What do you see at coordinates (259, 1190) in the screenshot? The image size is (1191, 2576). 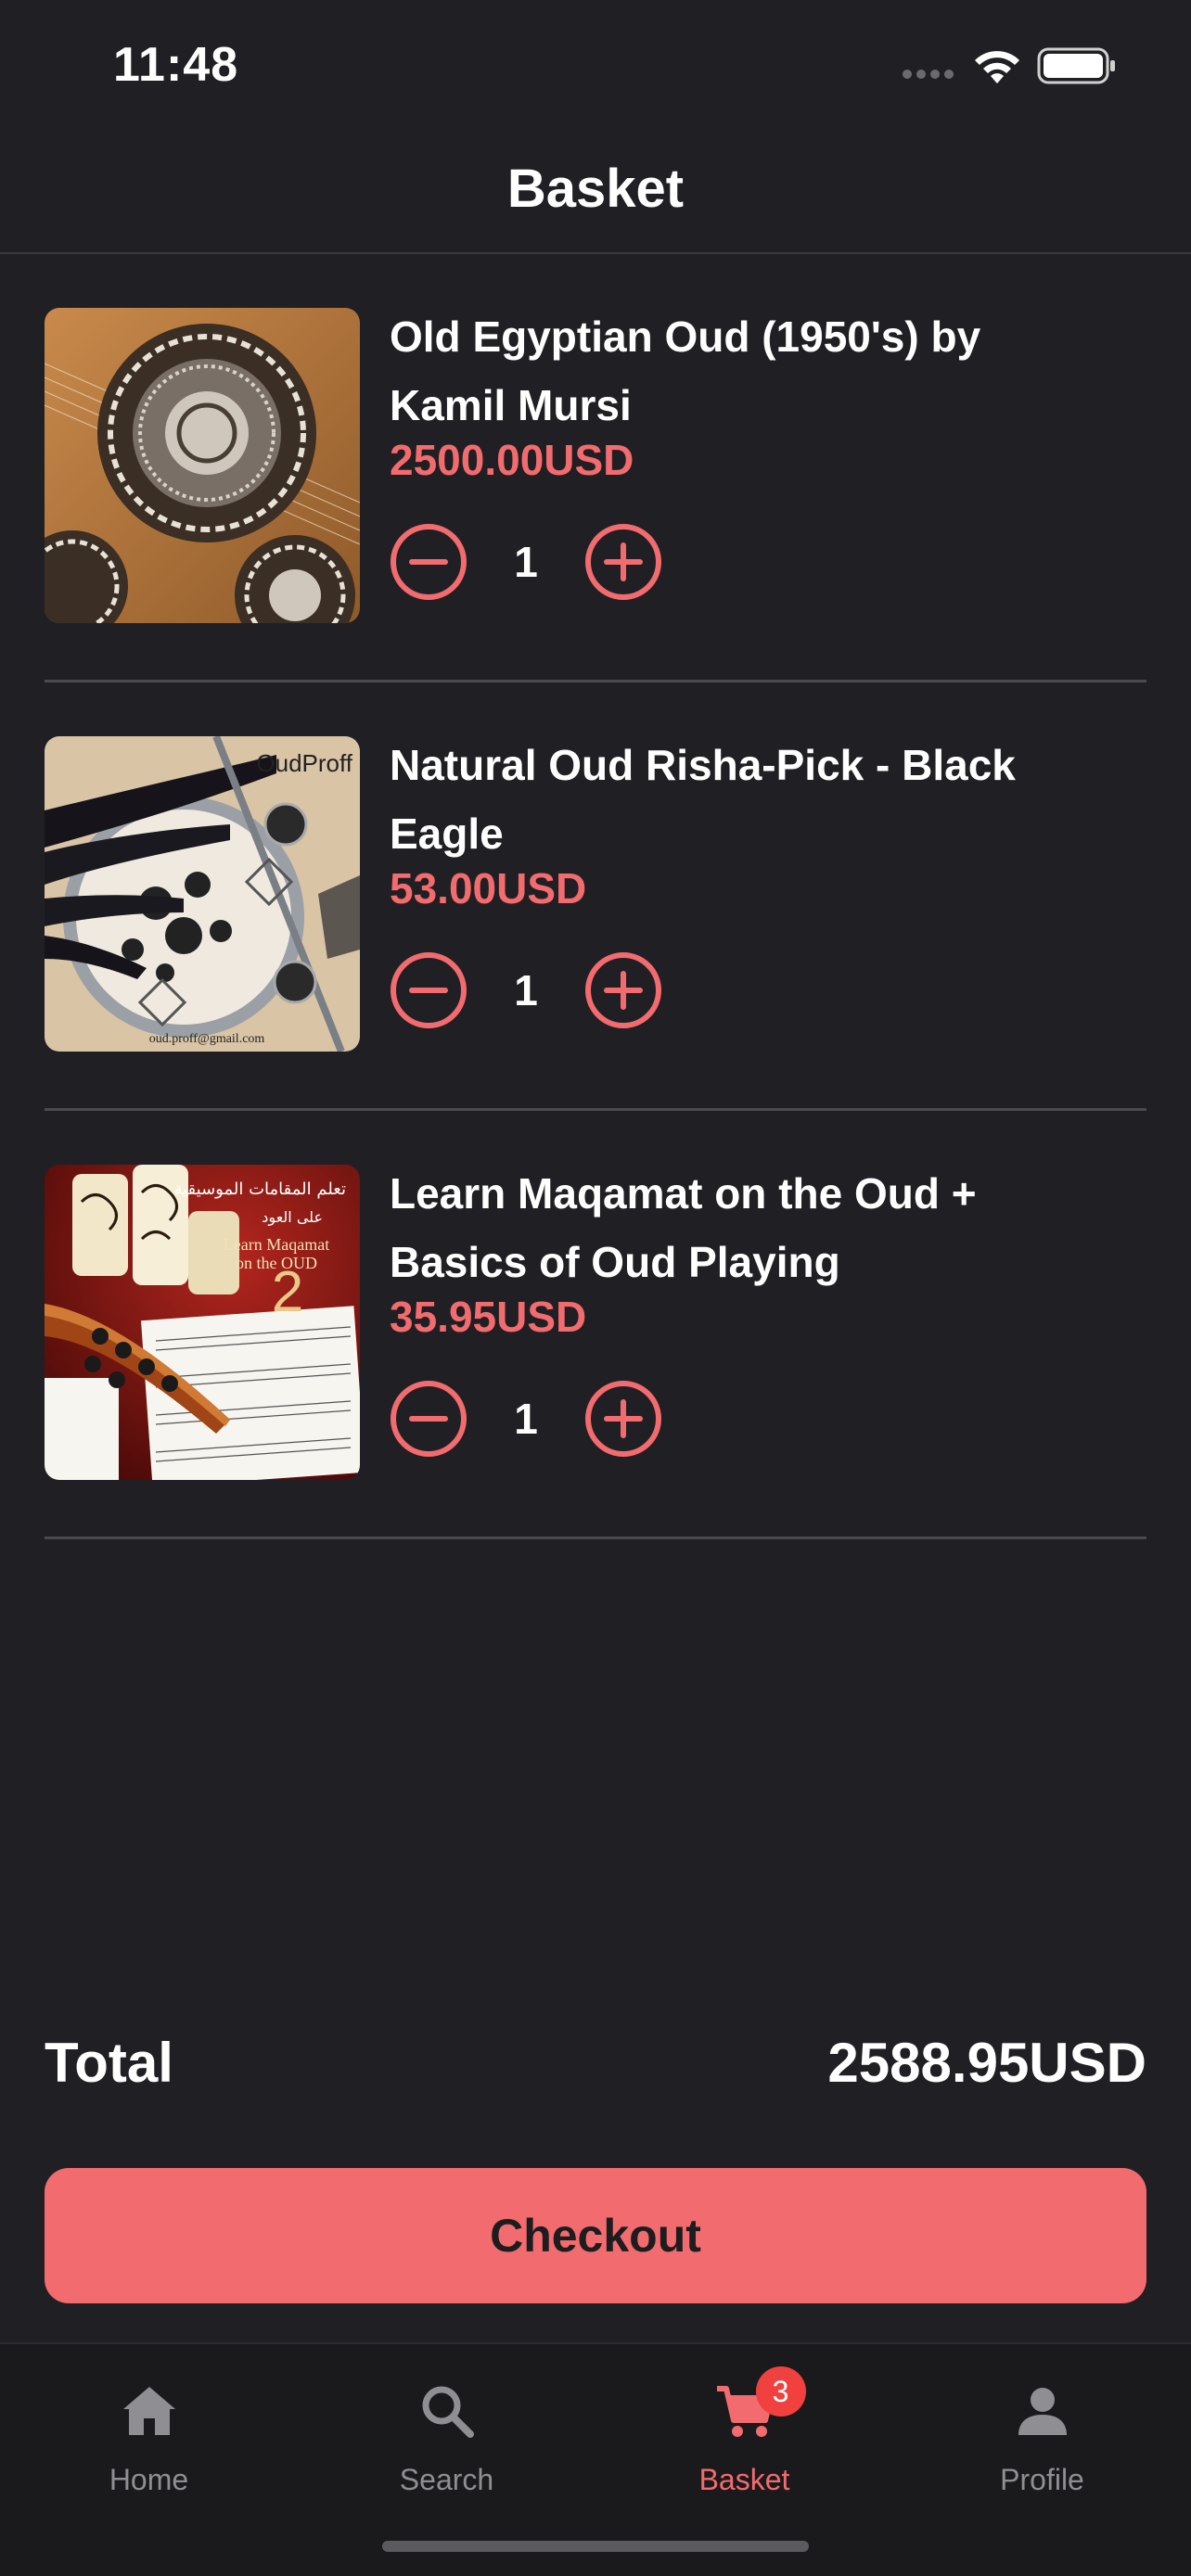 I see `image-arabic-title: تعلم المقامات الموسيقية` at bounding box center [259, 1190].